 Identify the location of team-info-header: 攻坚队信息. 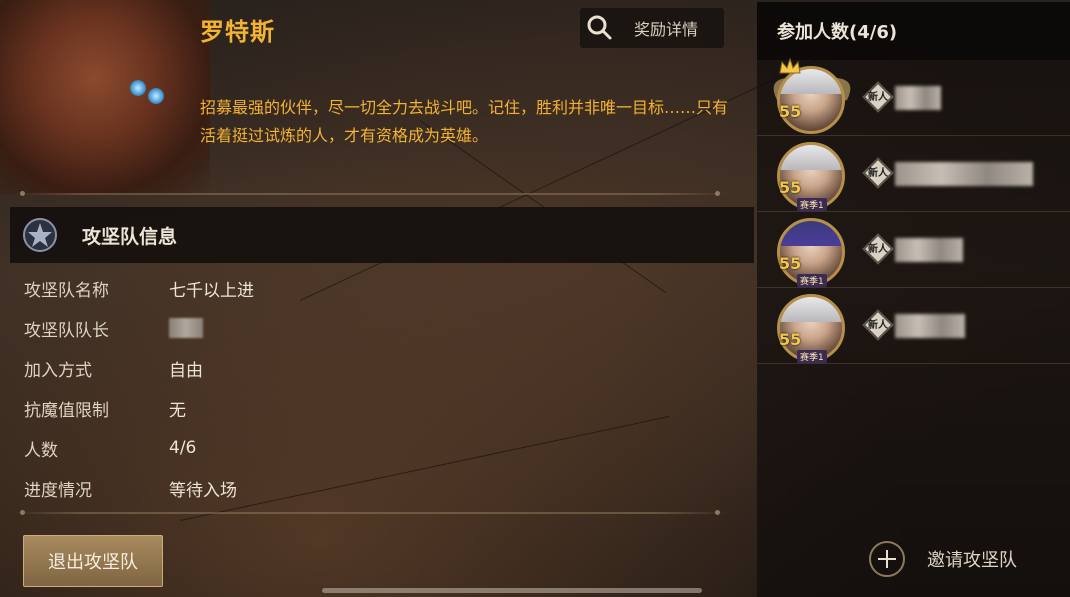
(382, 235).